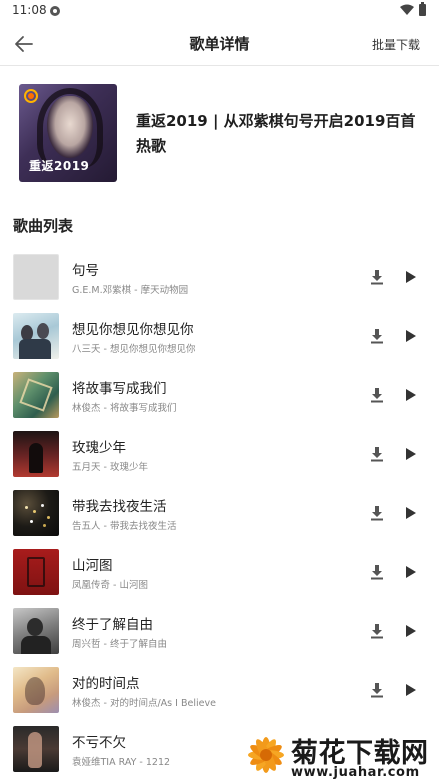 This screenshot has width=439, height=782. I want to click on chrysanthemum-logo-icon, so click(266, 755).